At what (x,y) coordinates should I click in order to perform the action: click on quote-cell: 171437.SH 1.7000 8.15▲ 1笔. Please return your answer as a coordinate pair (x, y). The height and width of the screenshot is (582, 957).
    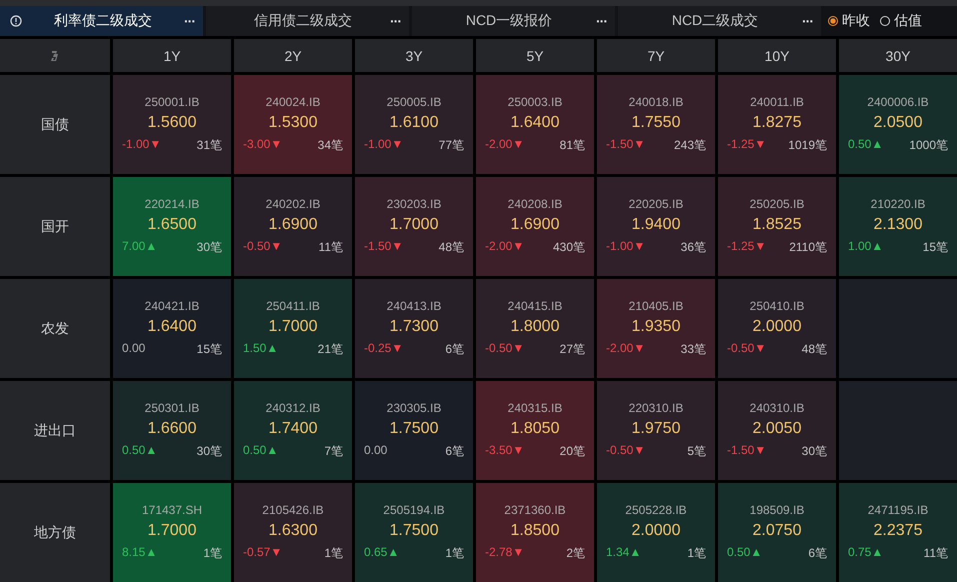
    Looking at the image, I should click on (172, 532).